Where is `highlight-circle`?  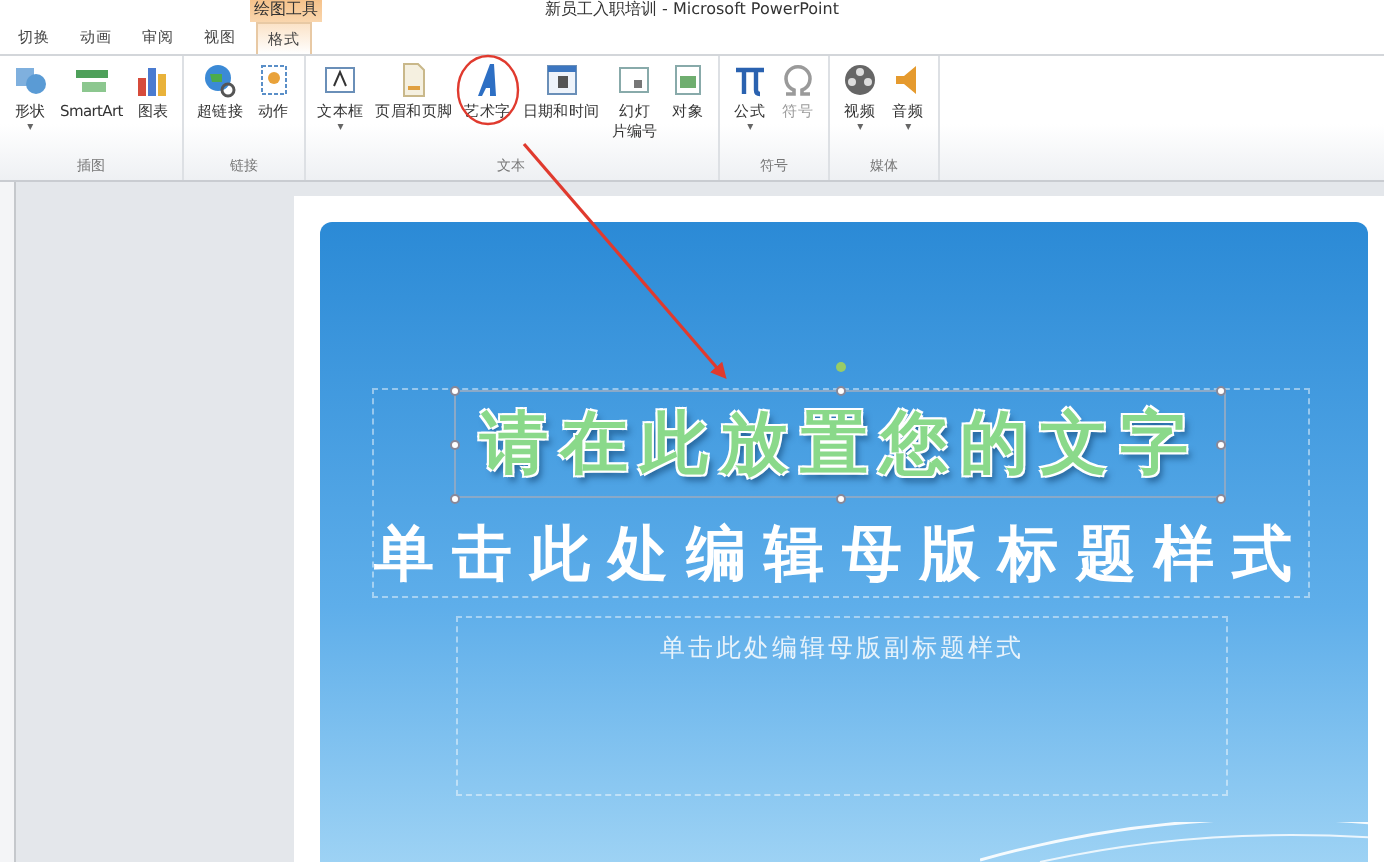 highlight-circle is located at coordinates (488, 90).